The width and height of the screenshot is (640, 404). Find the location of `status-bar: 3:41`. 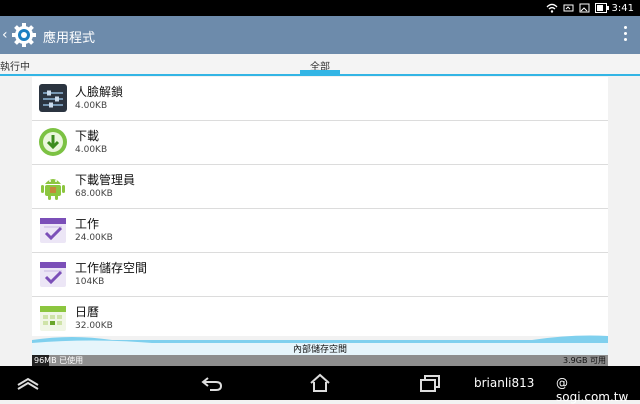

status-bar: 3:41 is located at coordinates (320, 8).